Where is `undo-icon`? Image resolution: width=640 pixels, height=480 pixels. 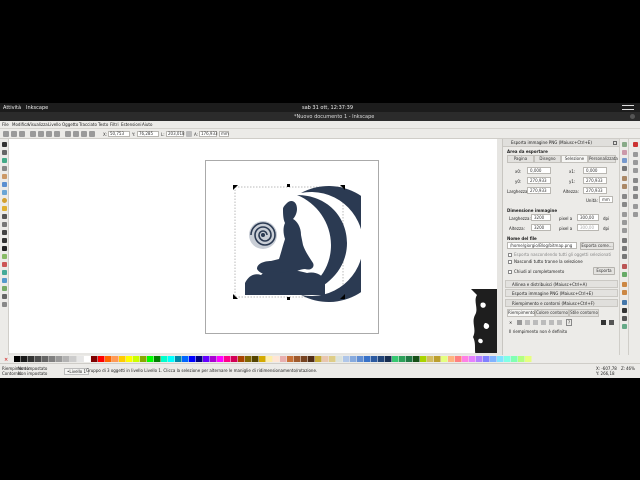 undo-icon is located at coordinates (624, 196).